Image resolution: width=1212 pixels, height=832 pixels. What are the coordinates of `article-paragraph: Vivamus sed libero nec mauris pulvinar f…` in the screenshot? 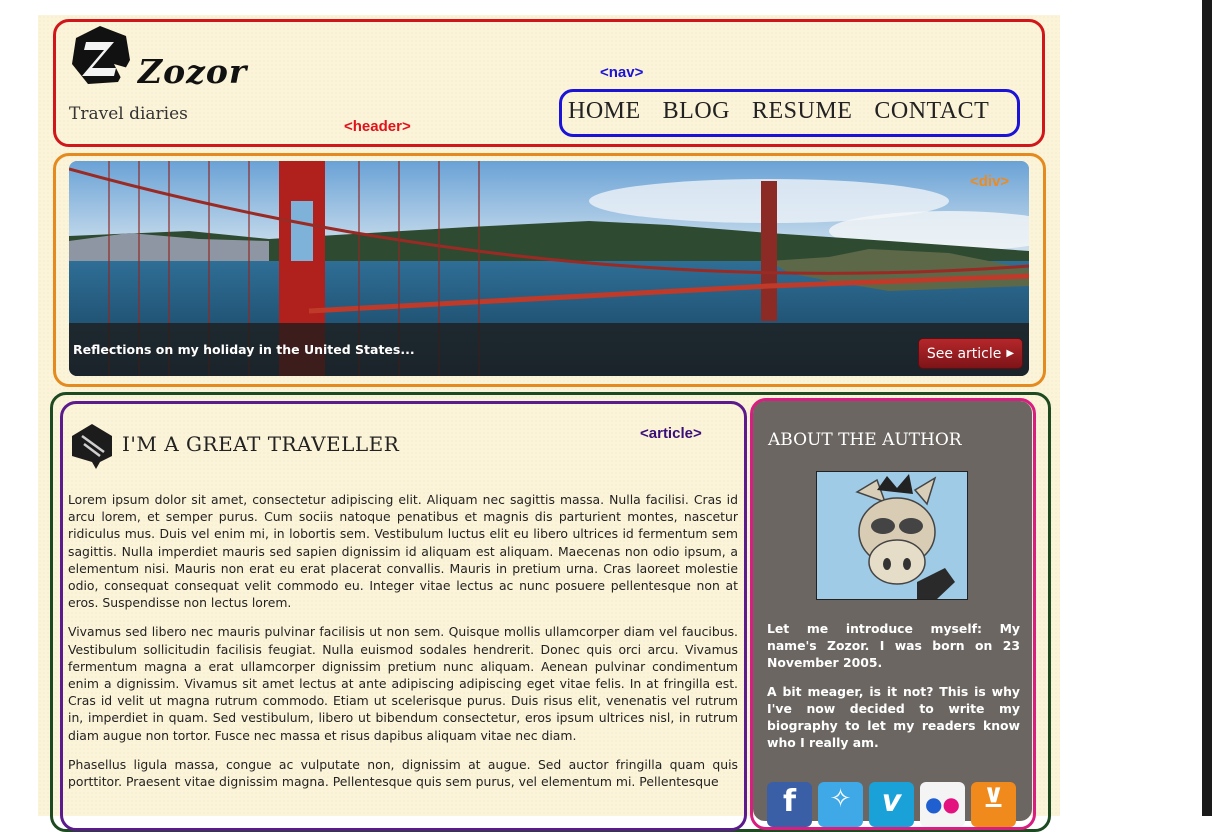 It's located at (403, 683).